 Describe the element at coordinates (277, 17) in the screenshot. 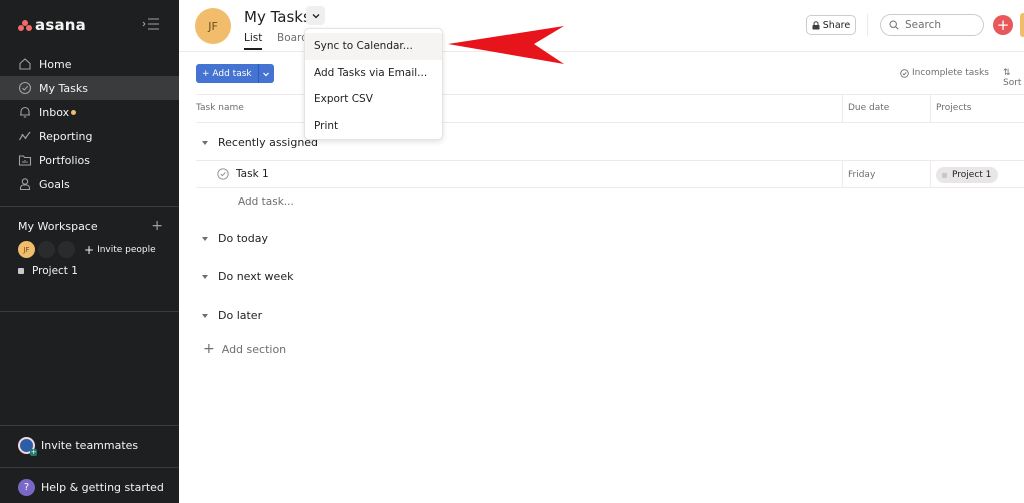

I see `page-title: My Tasks` at that location.